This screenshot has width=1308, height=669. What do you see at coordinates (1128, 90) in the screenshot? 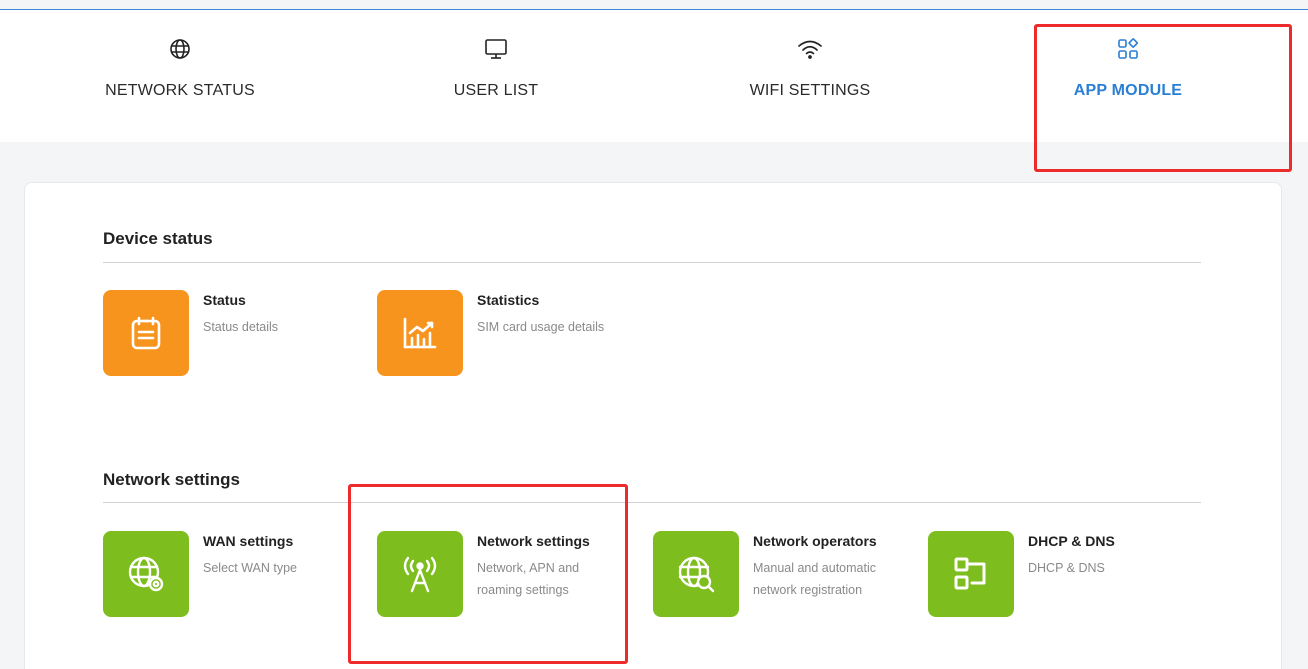
I see `nav-label: APP MODULE` at bounding box center [1128, 90].